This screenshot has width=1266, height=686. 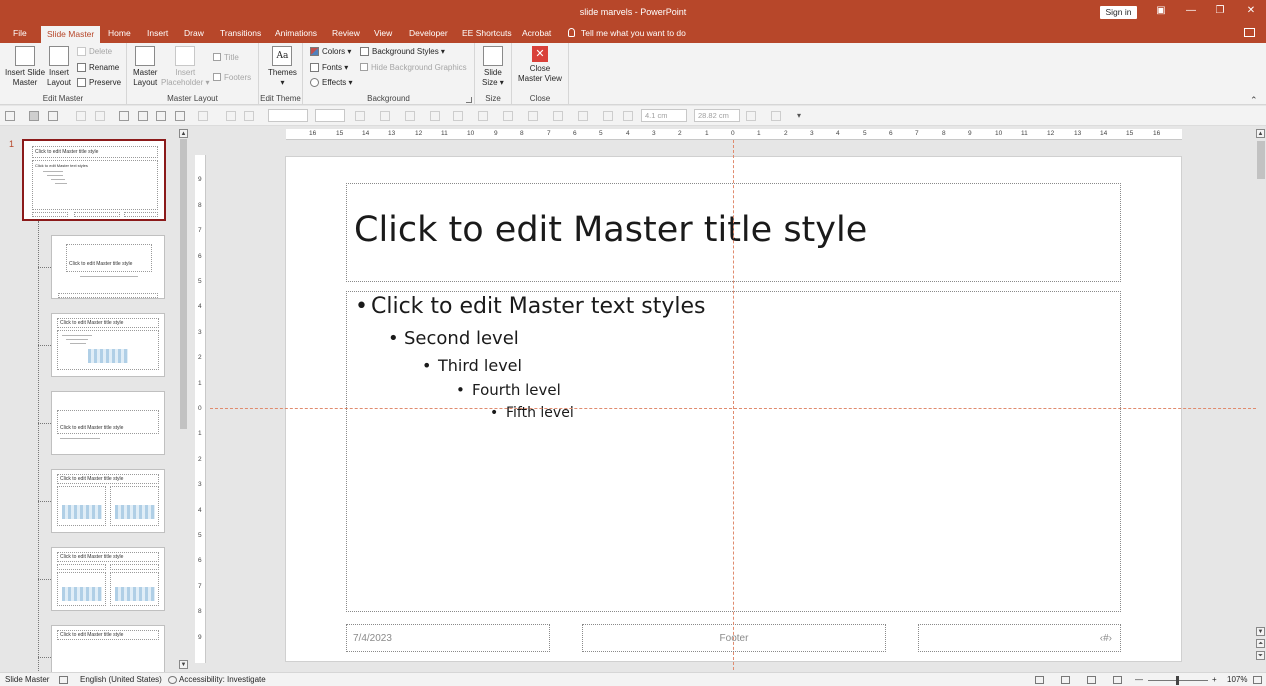 I want to click on thumbnail-layout-title-only: Click to edit Master title style, so click(x=108, y=648).